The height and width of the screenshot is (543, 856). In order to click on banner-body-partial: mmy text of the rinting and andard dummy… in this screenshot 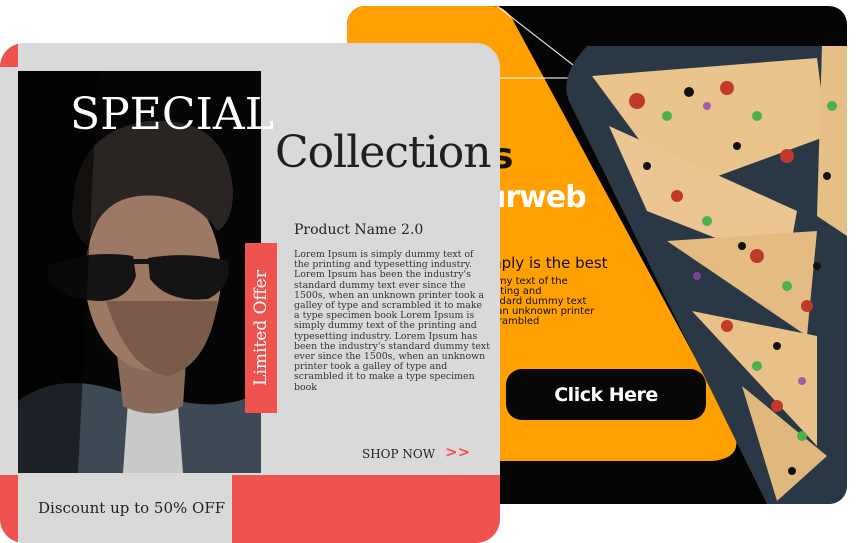, I will do `click(541, 301)`.